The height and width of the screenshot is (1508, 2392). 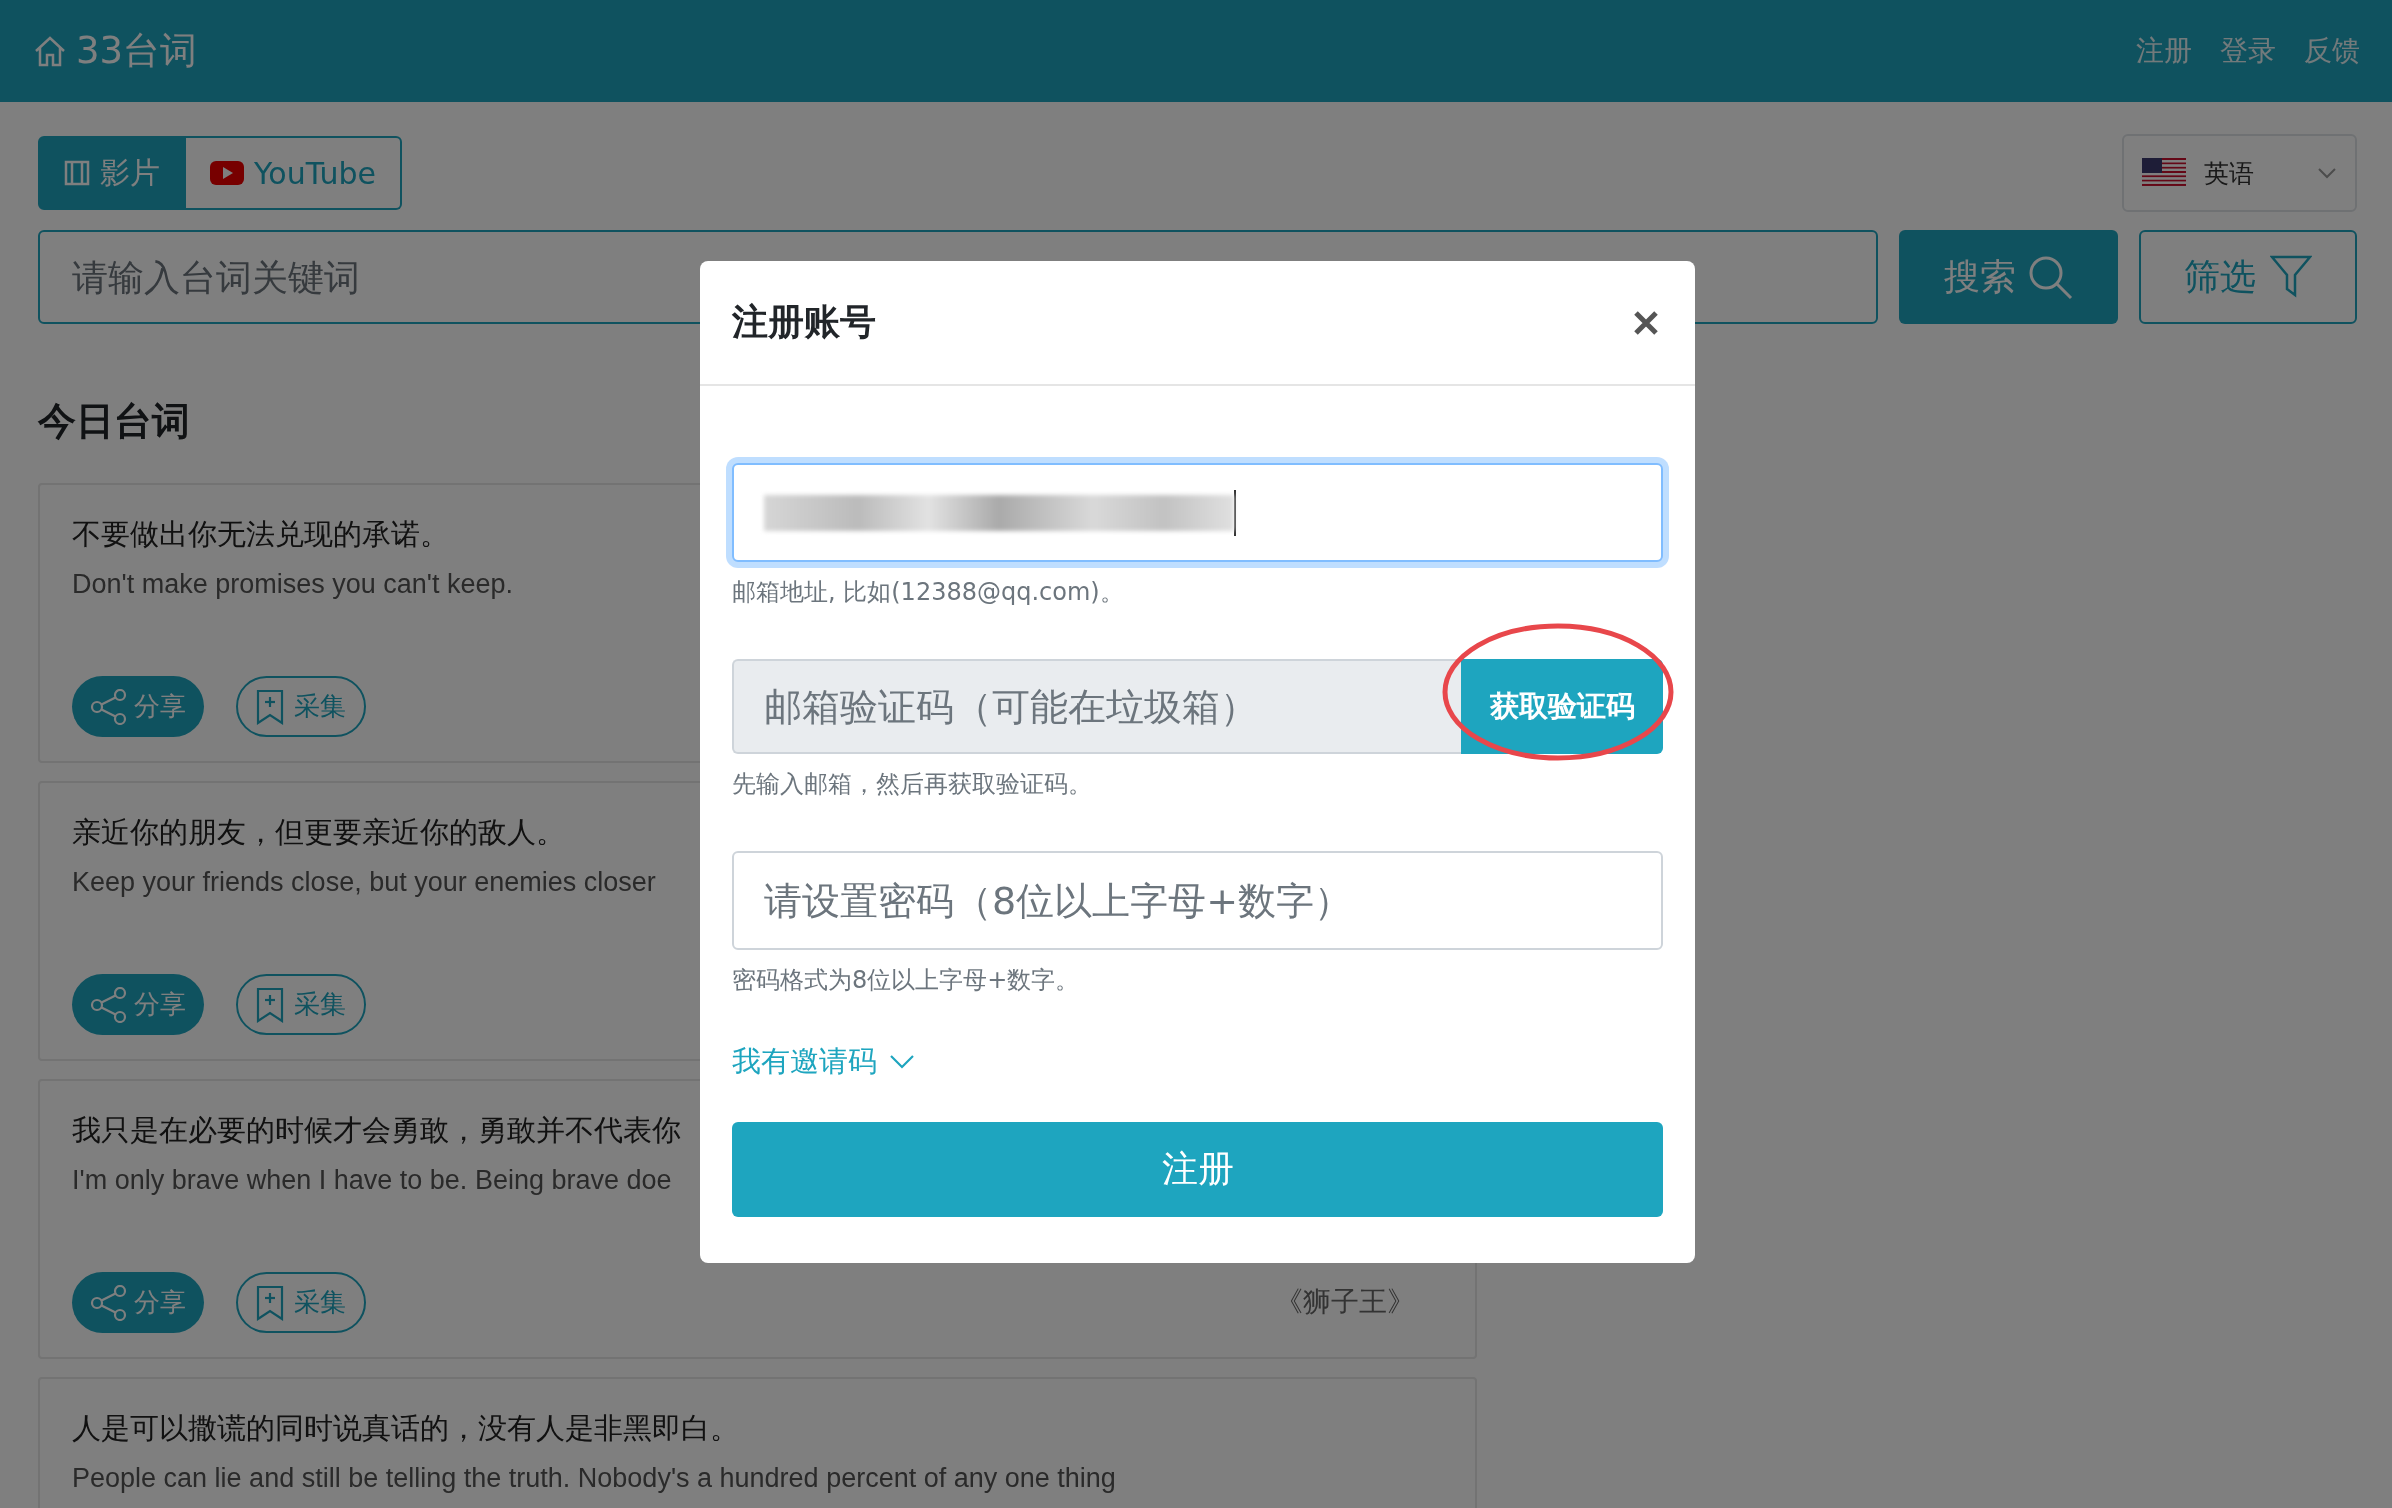 What do you see at coordinates (1197, 1169) in the screenshot?
I see `register-button: 注册` at bounding box center [1197, 1169].